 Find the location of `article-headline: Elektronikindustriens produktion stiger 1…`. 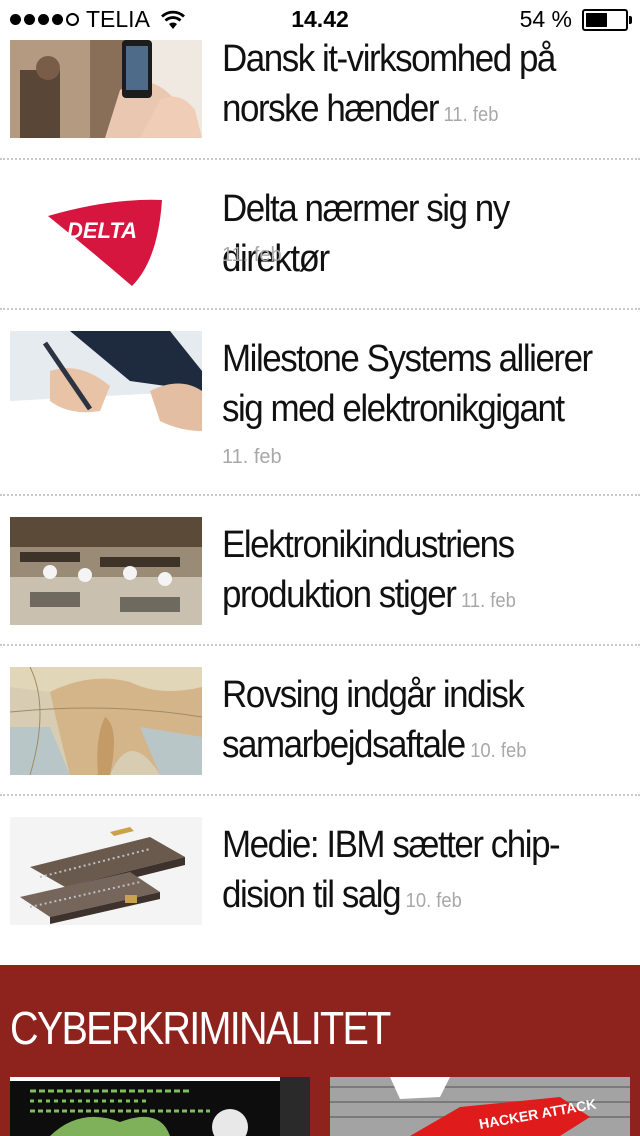

article-headline: Elektronikindustriens produktion stiger 1… is located at coordinates (410, 573).